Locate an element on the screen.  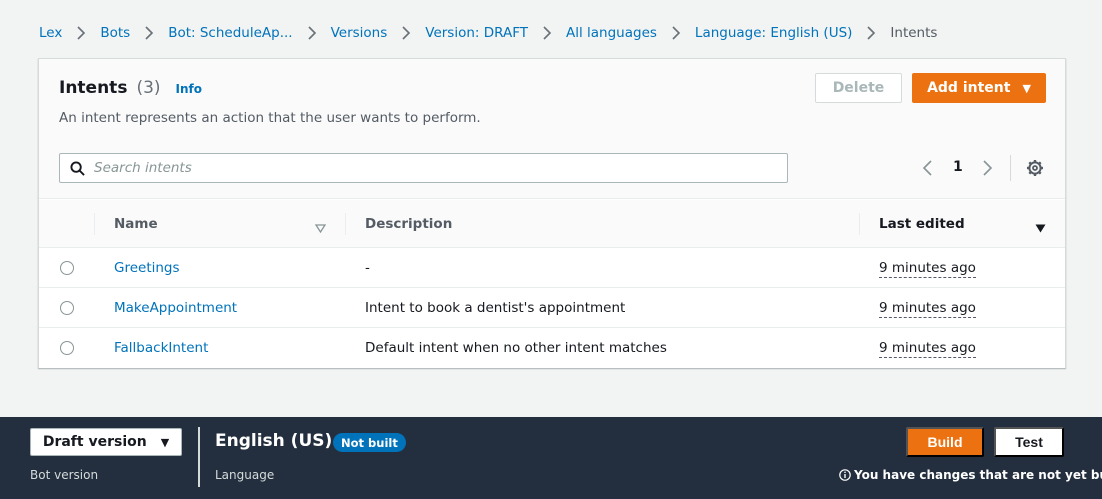
sort-icon is located at coordinates (320, 227).